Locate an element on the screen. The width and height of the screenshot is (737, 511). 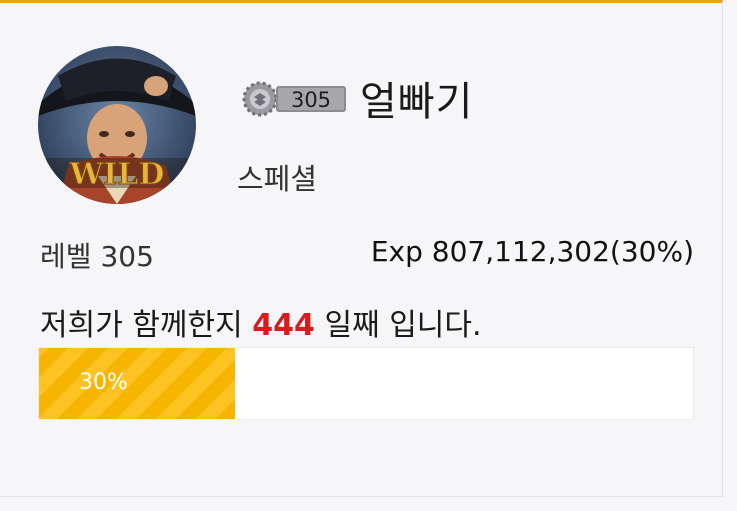
nickname: 얼빠기 is located at coordinates (417, 102).